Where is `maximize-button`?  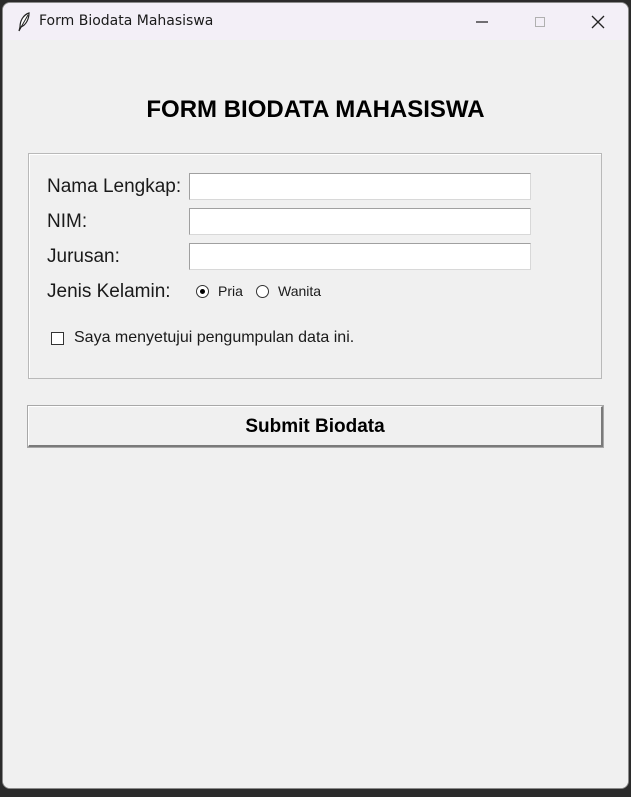
maximize-button is located at coordinates (540, 21).